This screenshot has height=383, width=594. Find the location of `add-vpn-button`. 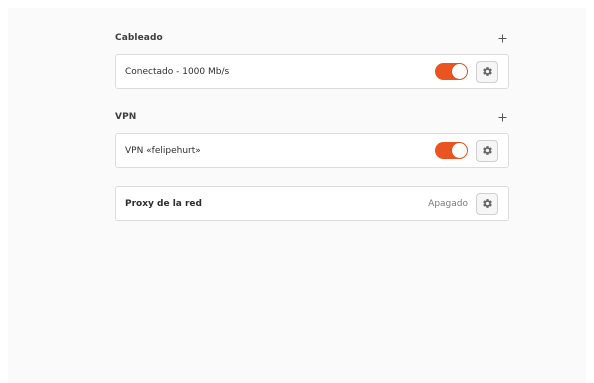

add-vpn-button is located at coordinates (502, 117).